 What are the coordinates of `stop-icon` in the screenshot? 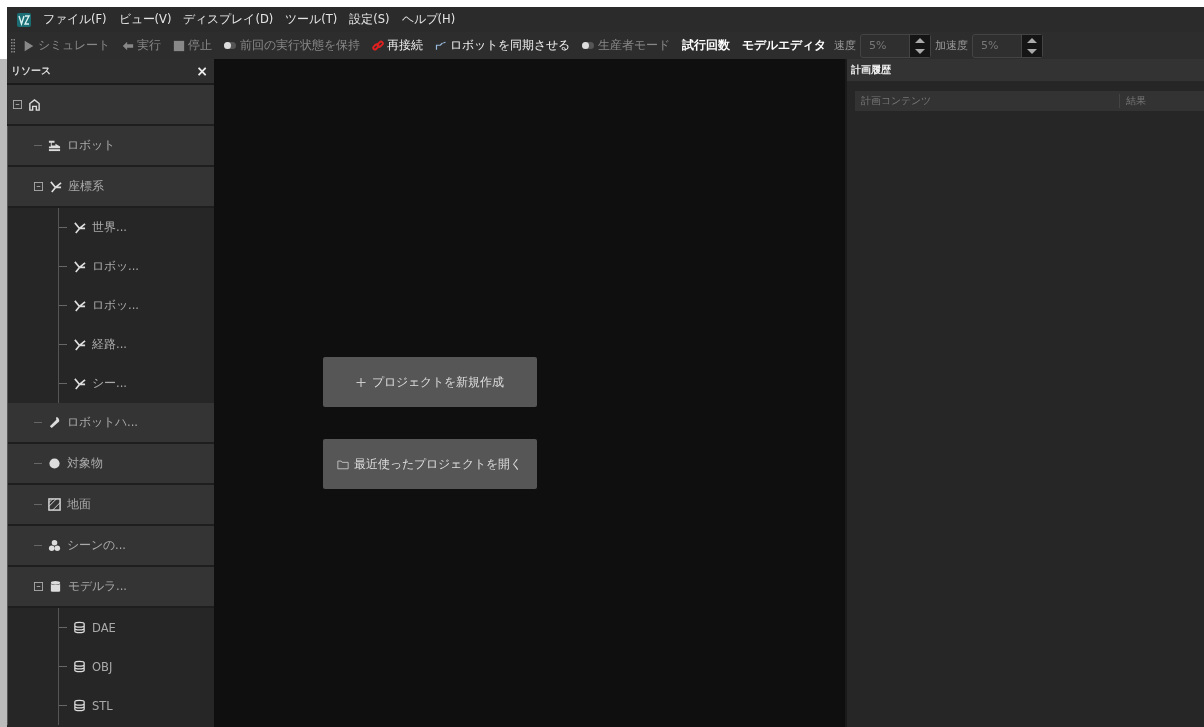 It's located at (179, 45).